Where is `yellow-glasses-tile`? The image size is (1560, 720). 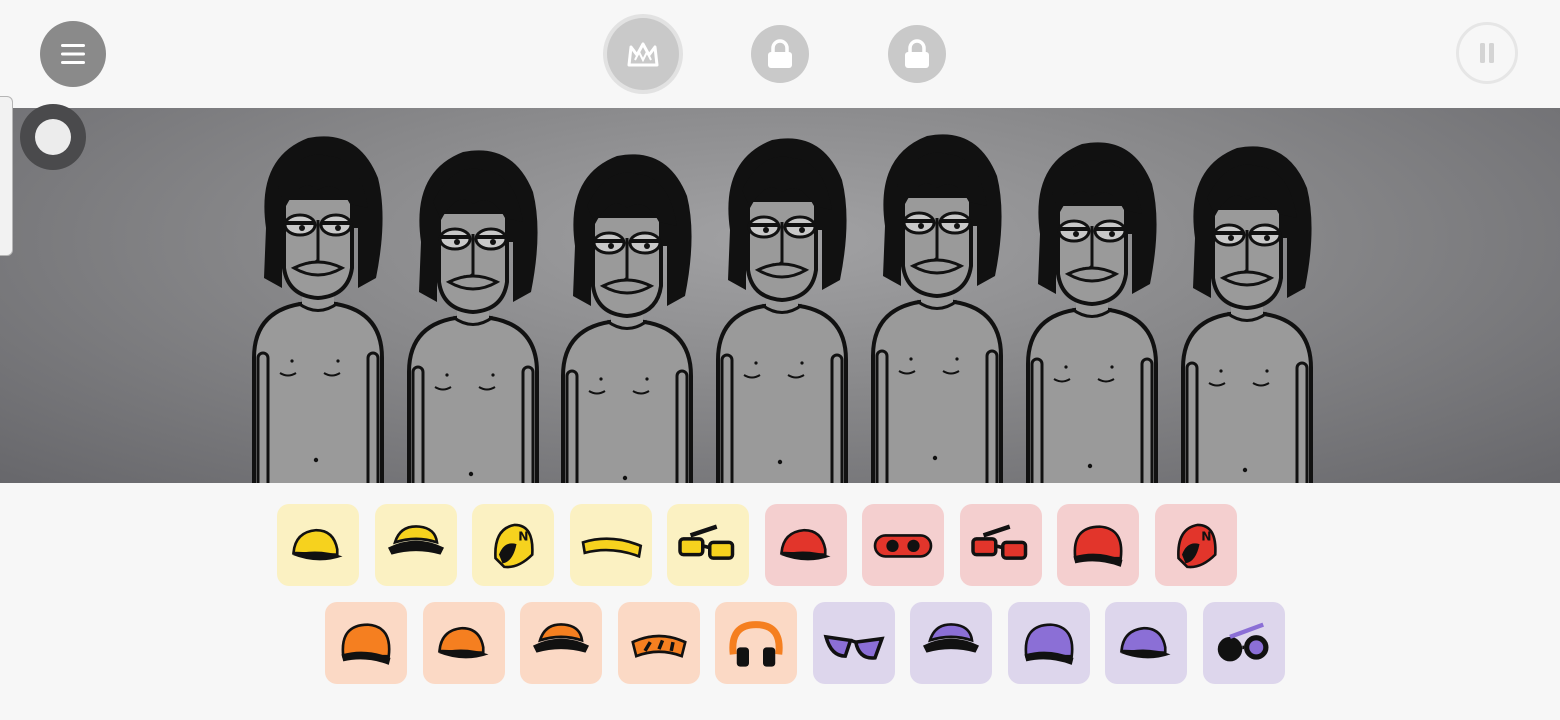
yellow-glasses-tile is located at coordinates (708, 545).